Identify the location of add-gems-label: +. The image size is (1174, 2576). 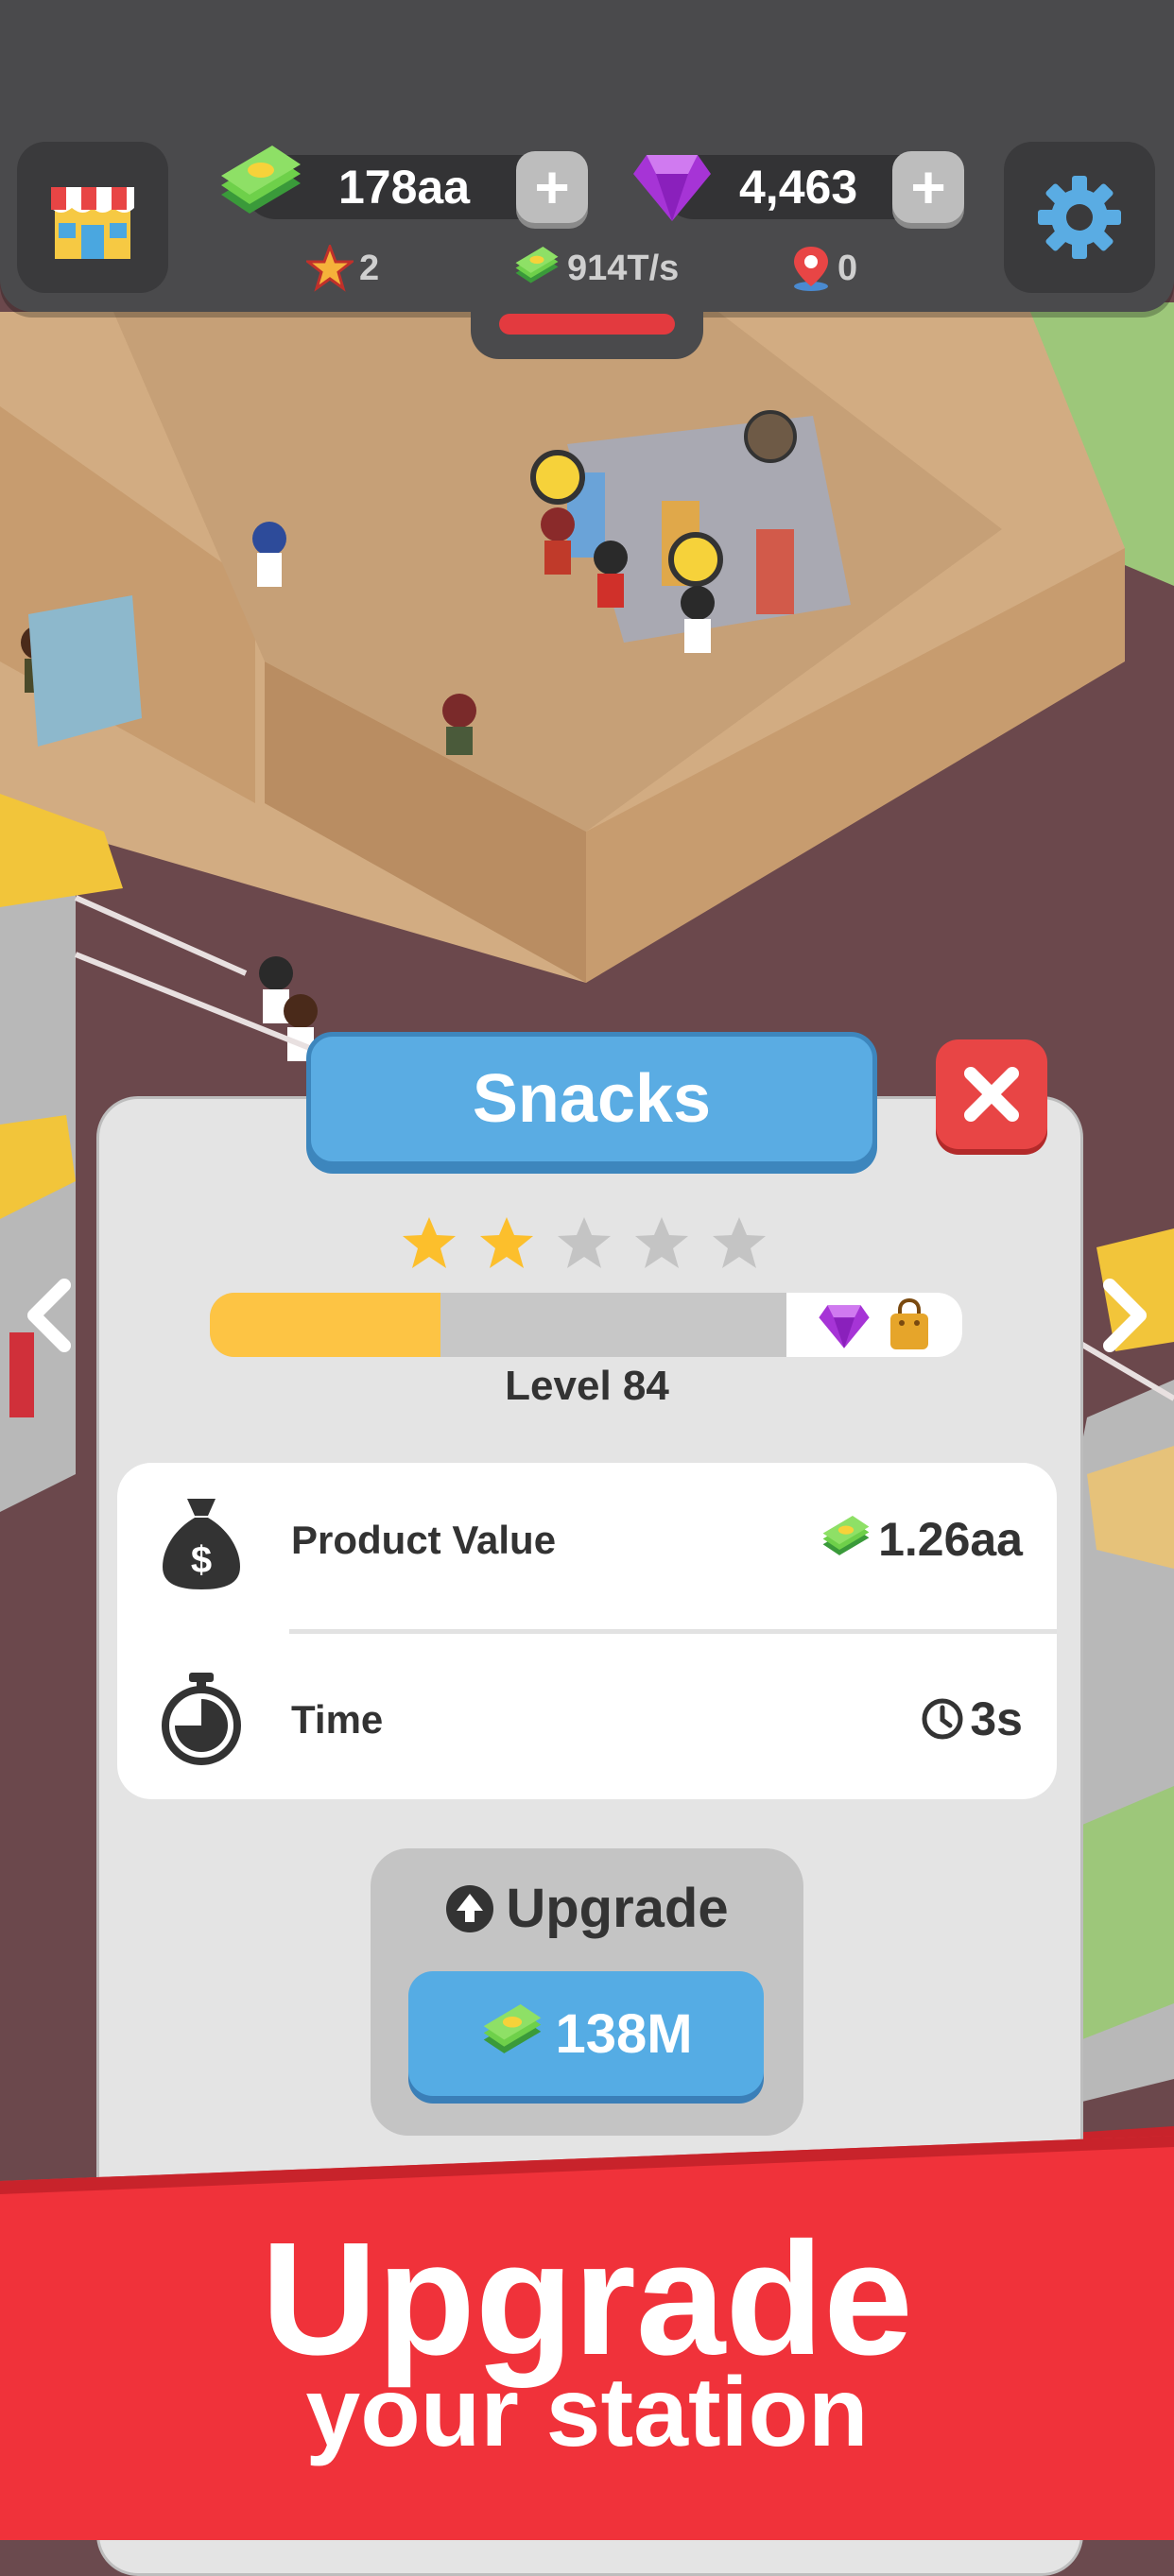
(928, 187).